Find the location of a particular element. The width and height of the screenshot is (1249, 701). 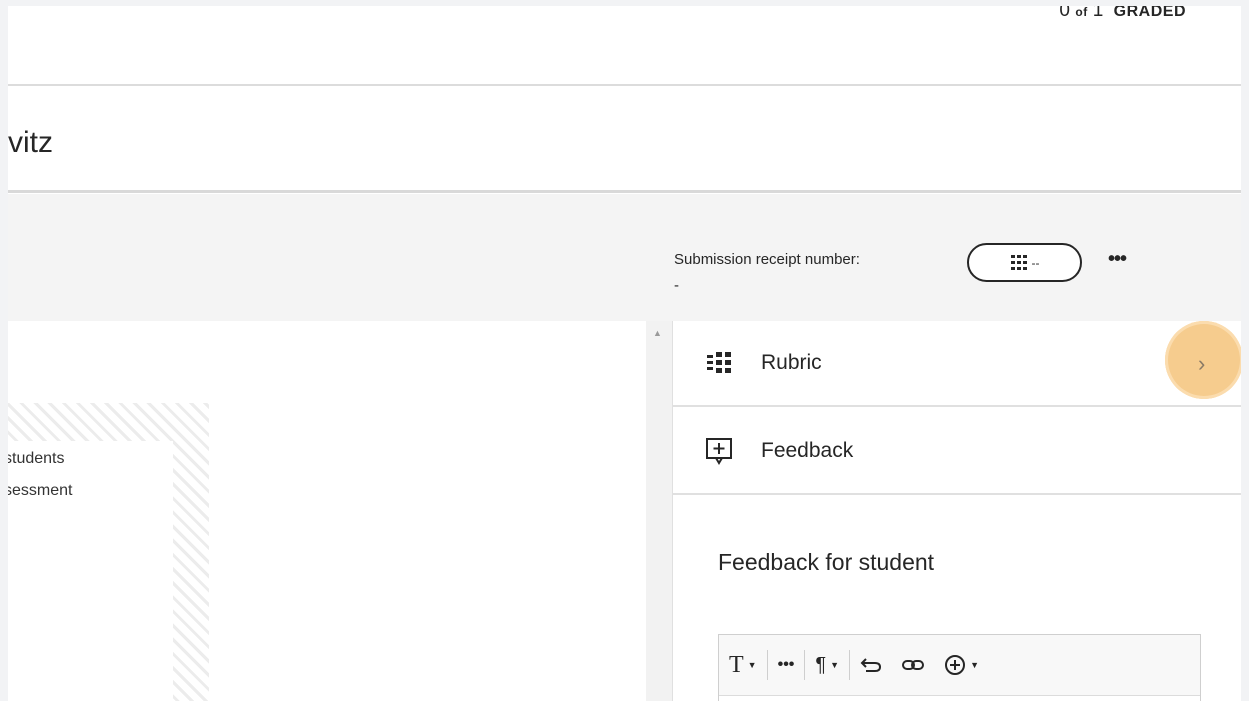

graded-count: 0 is located at coordinates (1065, 13).